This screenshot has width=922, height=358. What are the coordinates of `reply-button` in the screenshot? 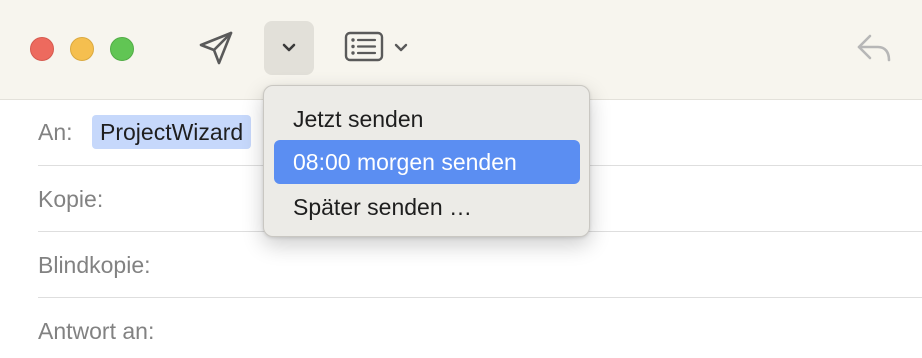 It's located at (874, 48).